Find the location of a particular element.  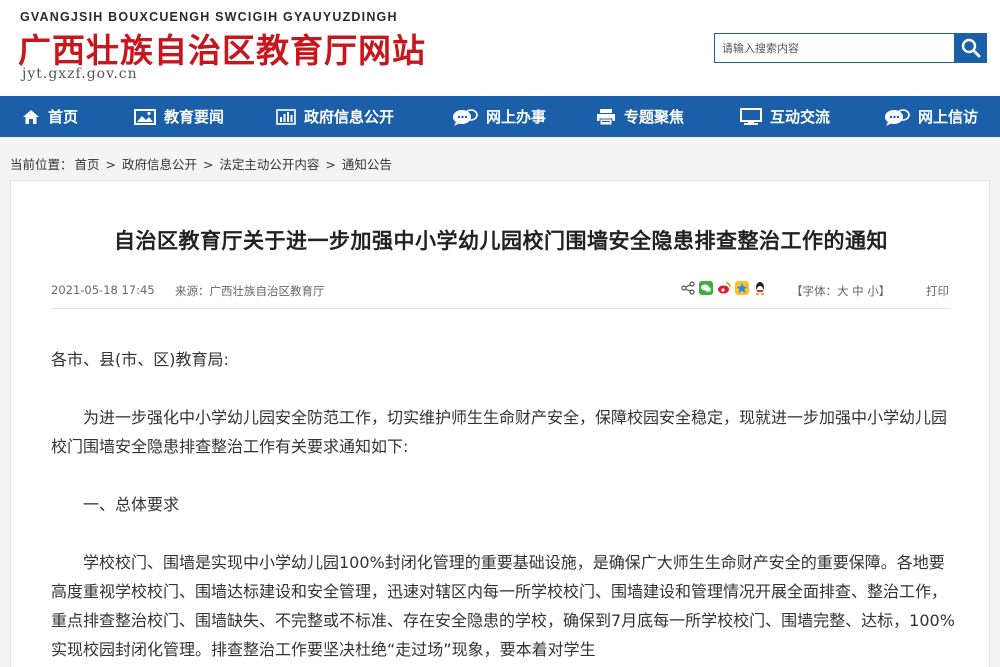

breadcrumb-link: 政府信息公开 is located at coordinates (159, 164).